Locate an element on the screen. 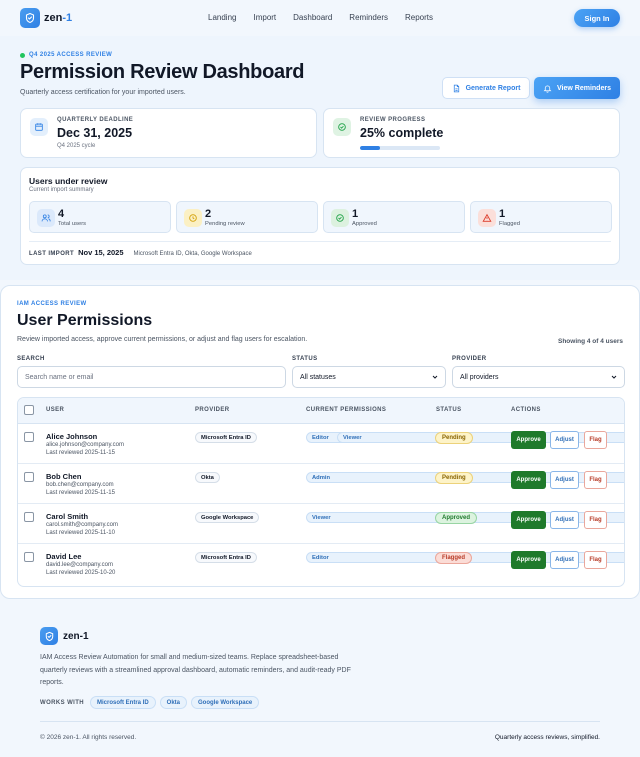  user-email: carol.smith@company.com is located at coordinates (82, 525).